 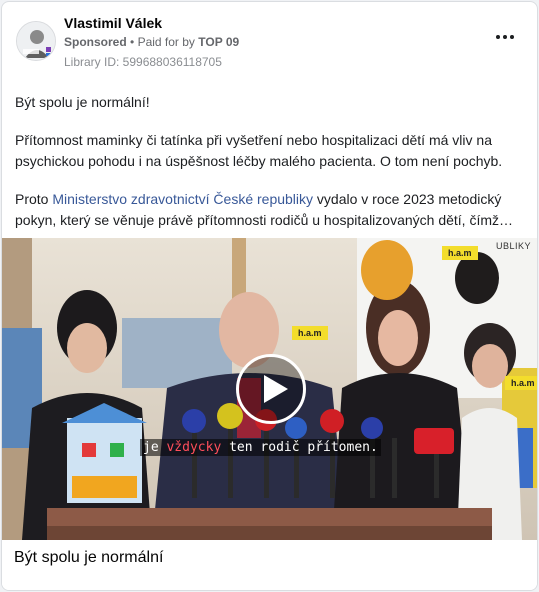 I want to click on paid-for-by-label: Paid for by, so click(x=166, y=42).